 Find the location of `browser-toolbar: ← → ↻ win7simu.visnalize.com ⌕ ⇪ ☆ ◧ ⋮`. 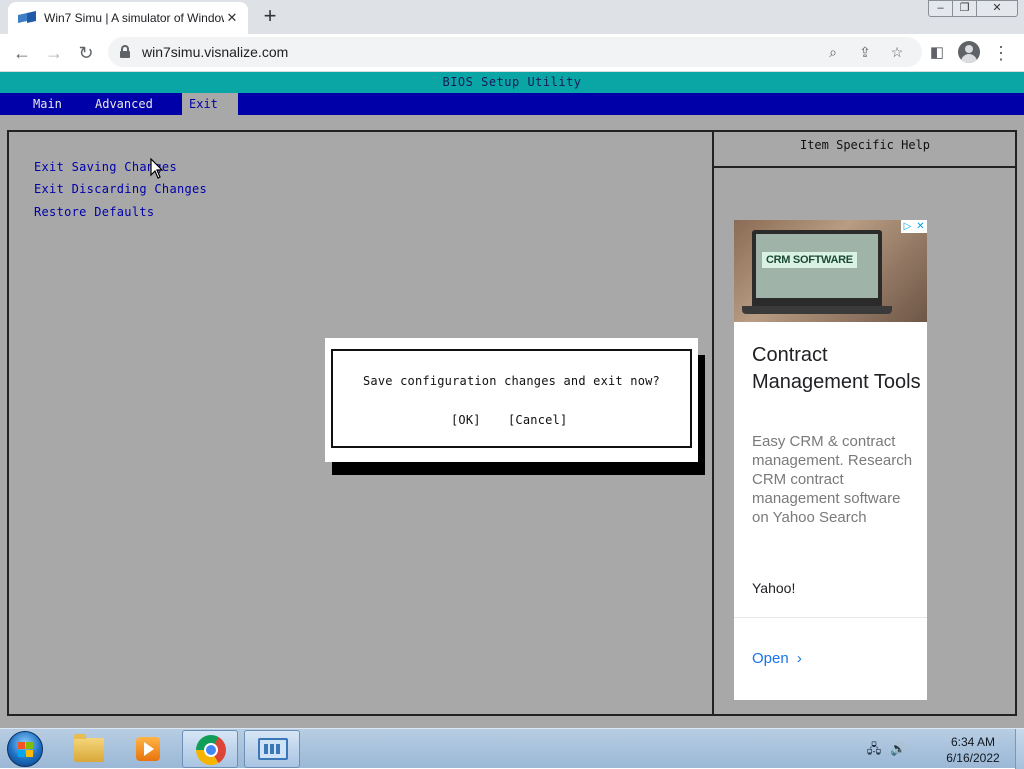

browser-toolbar: ← → ↻ win7simu.visnalize.com ⌕ ⇪ ☆ ◧ ⋮ is located at coordinates (512, 53).